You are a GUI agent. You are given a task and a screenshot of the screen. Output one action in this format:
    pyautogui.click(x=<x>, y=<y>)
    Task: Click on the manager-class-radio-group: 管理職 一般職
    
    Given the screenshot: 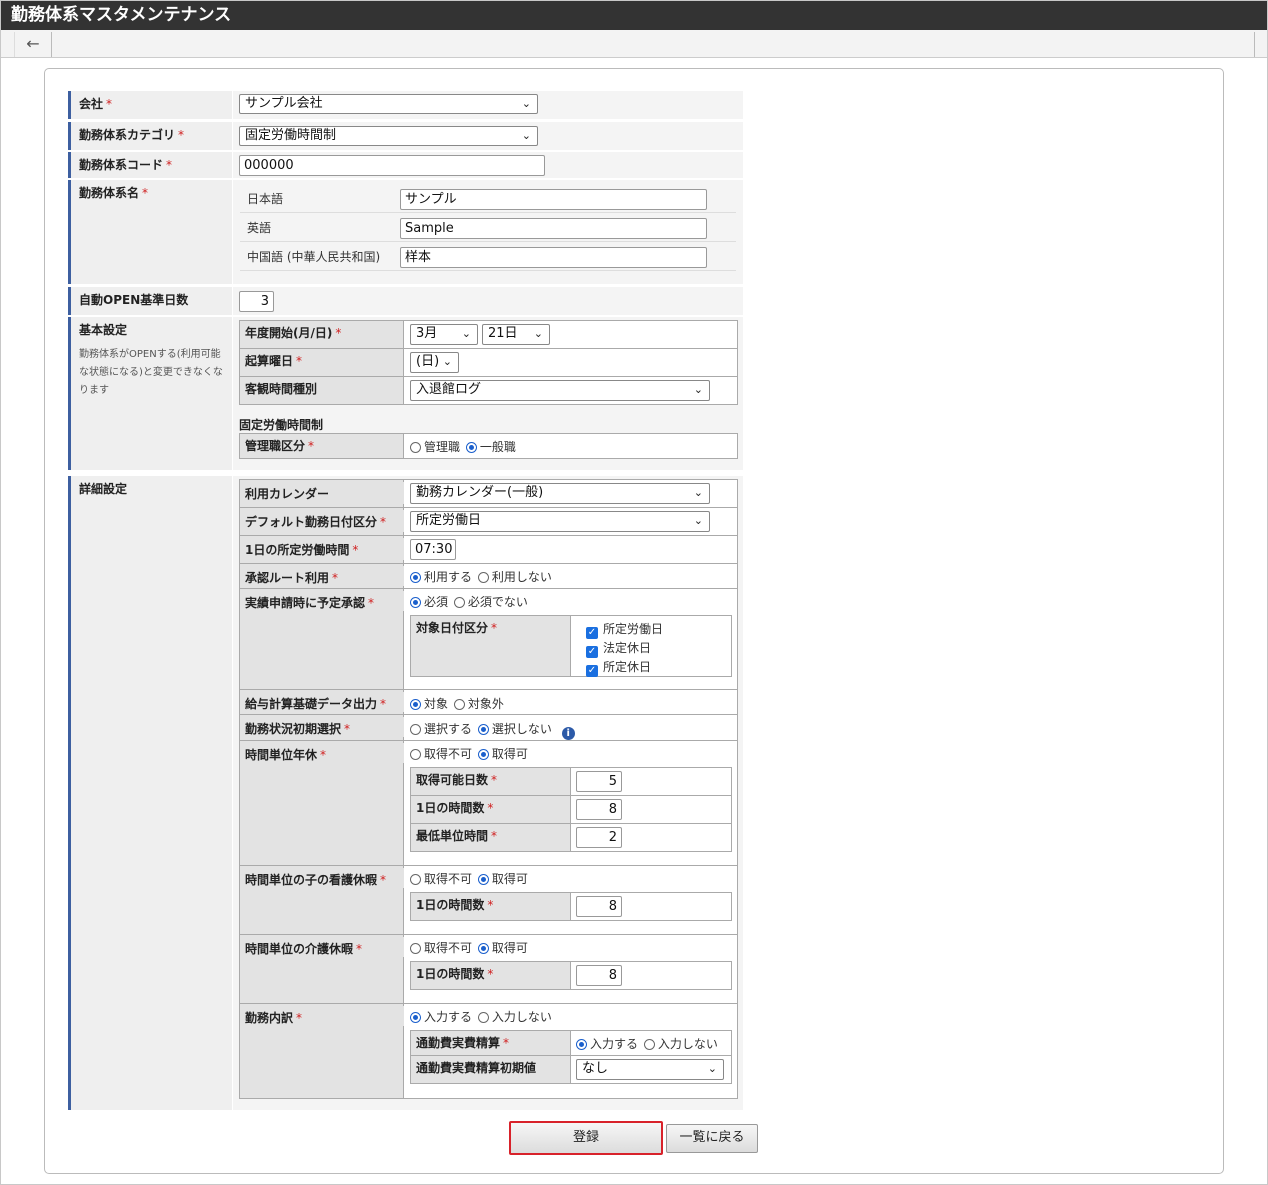 What is the action you would take?
    pyautogui.click(x=464, y=446)
    